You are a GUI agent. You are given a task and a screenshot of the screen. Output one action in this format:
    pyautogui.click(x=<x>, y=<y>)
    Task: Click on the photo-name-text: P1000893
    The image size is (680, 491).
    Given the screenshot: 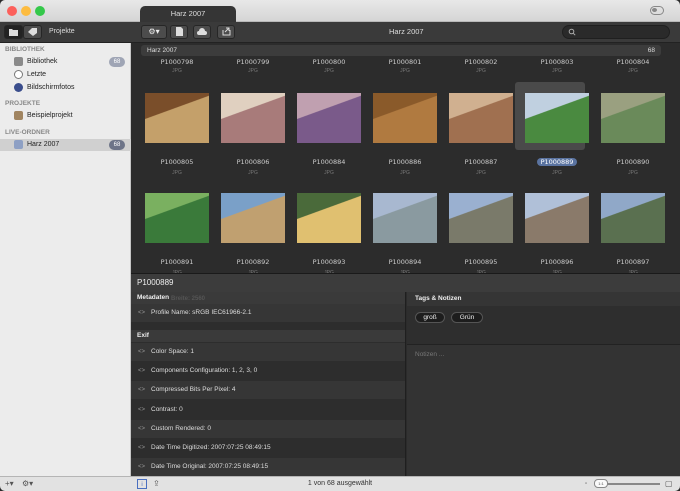 What is the action you would take?
    pyautogui.click(x=329, y=262)
    